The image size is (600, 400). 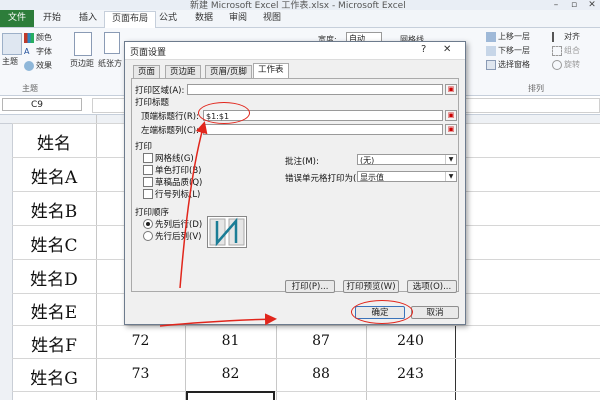 What do you see at coordinates (218, 320) in the screenshot?
I see `arrow-to-ok` at bounding box center [218, 320].